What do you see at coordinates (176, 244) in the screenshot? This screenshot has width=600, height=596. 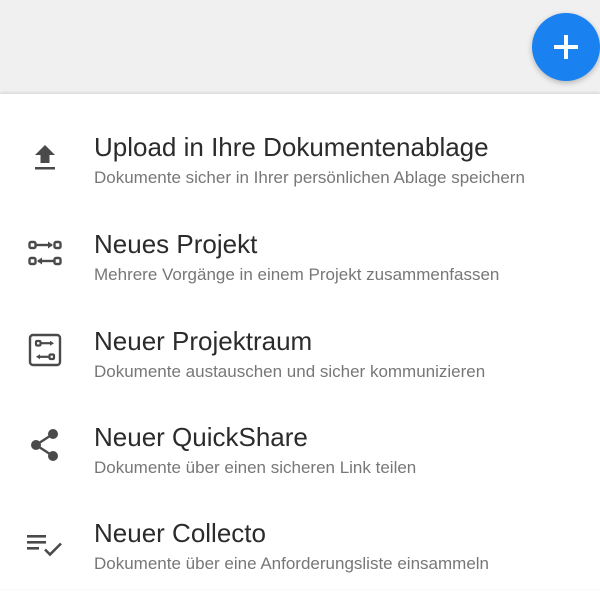 I see `menu-item-title: Neues Projekt` at bounding box center [176, 244].